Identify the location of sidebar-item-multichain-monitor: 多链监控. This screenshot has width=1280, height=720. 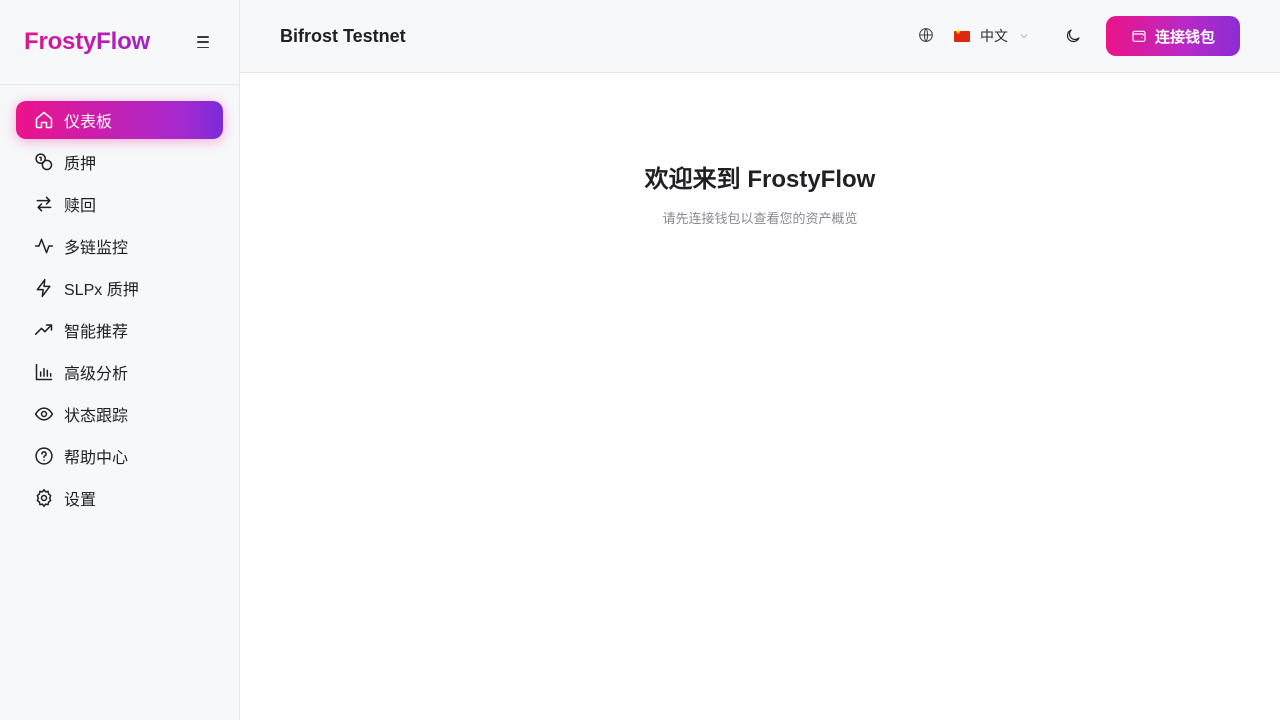
(119, 246).